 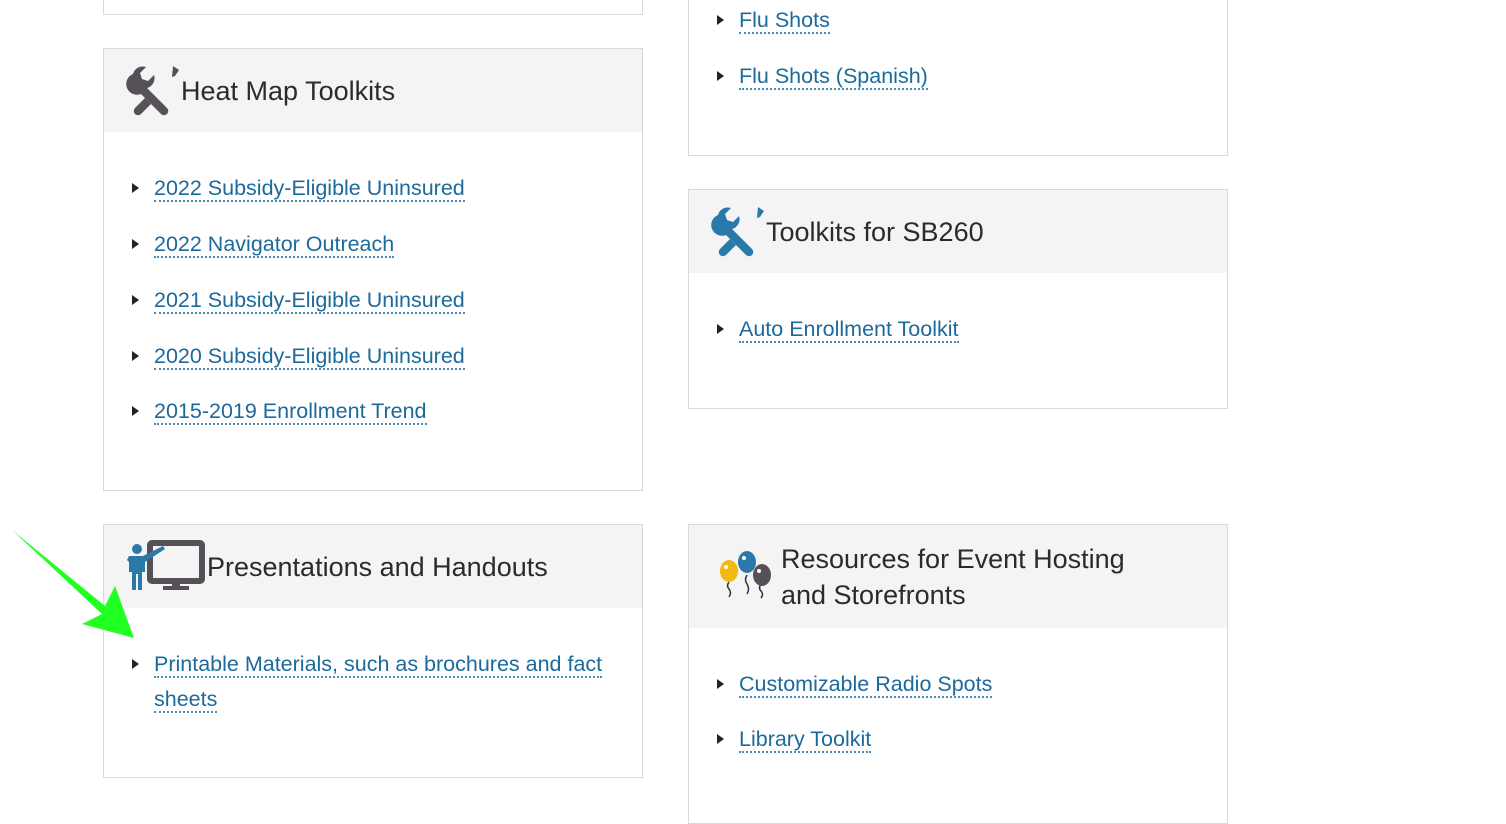 I want to click on list-item: Auto Enrollment Toolkit, so click(x=838, y=329).